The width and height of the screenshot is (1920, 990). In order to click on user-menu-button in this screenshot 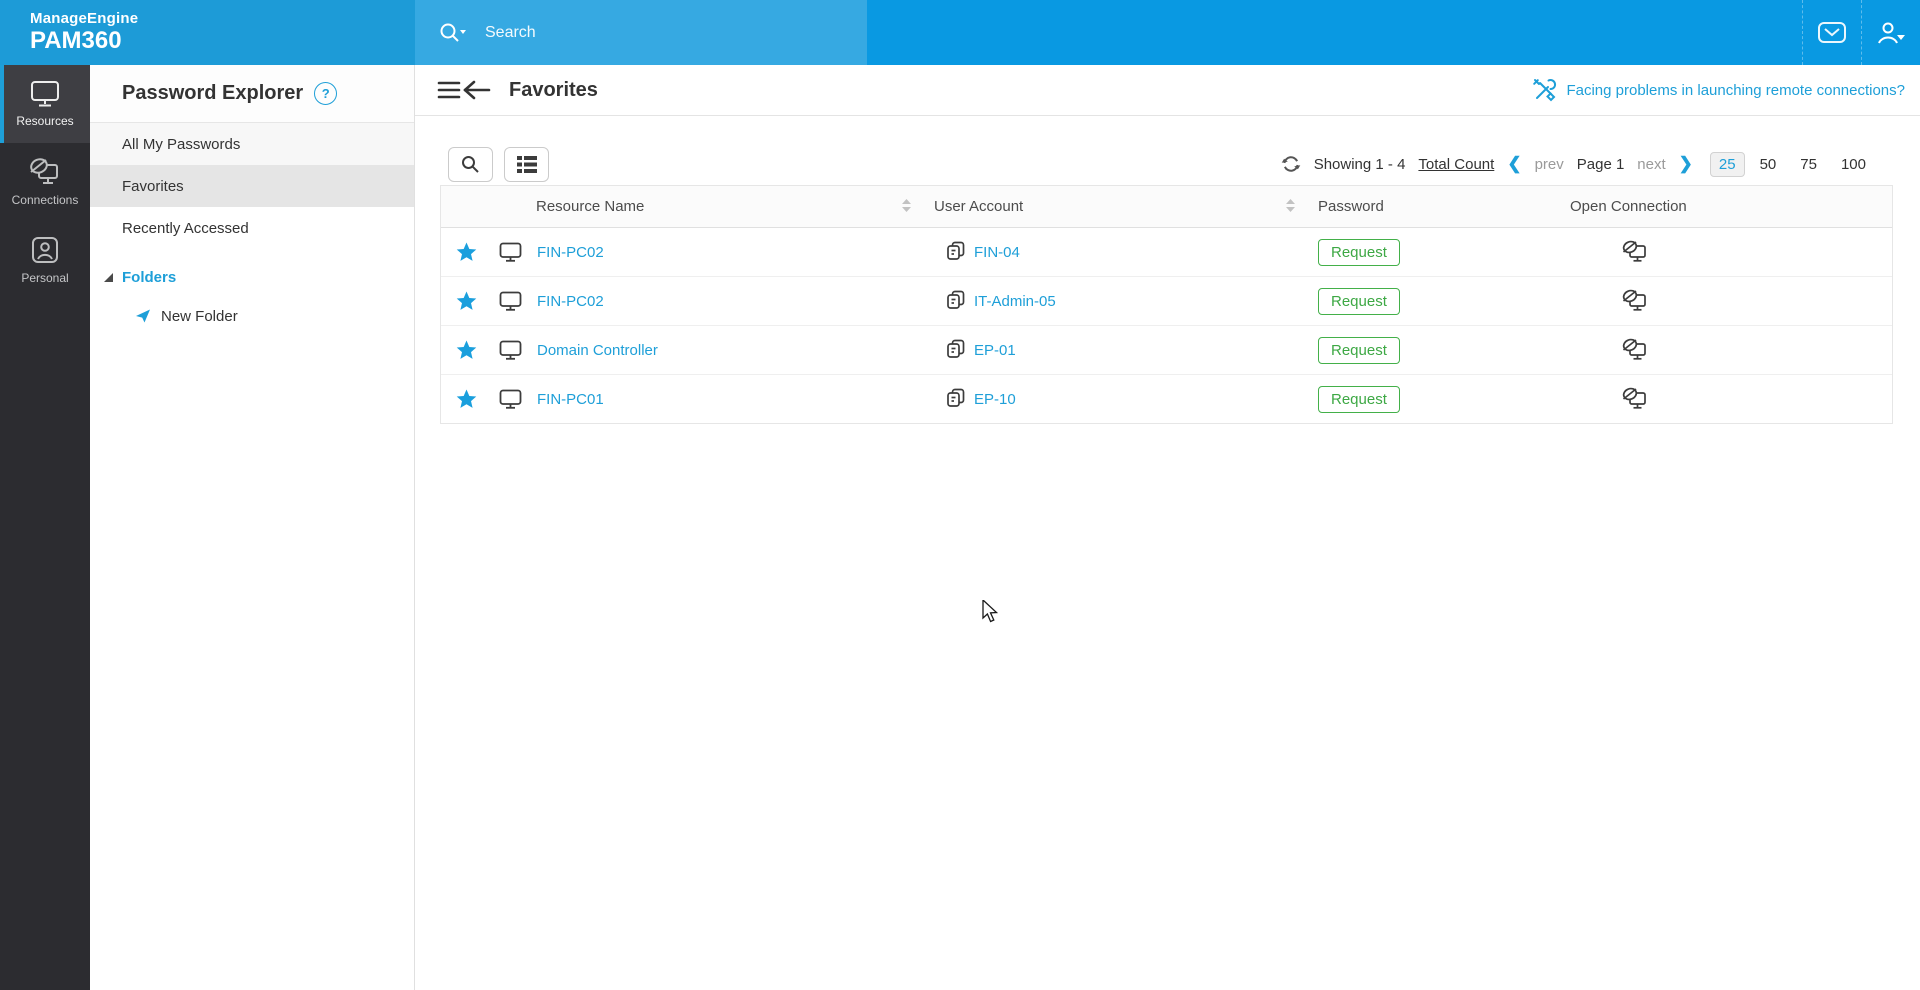, I will do `click(1890, 32)`.